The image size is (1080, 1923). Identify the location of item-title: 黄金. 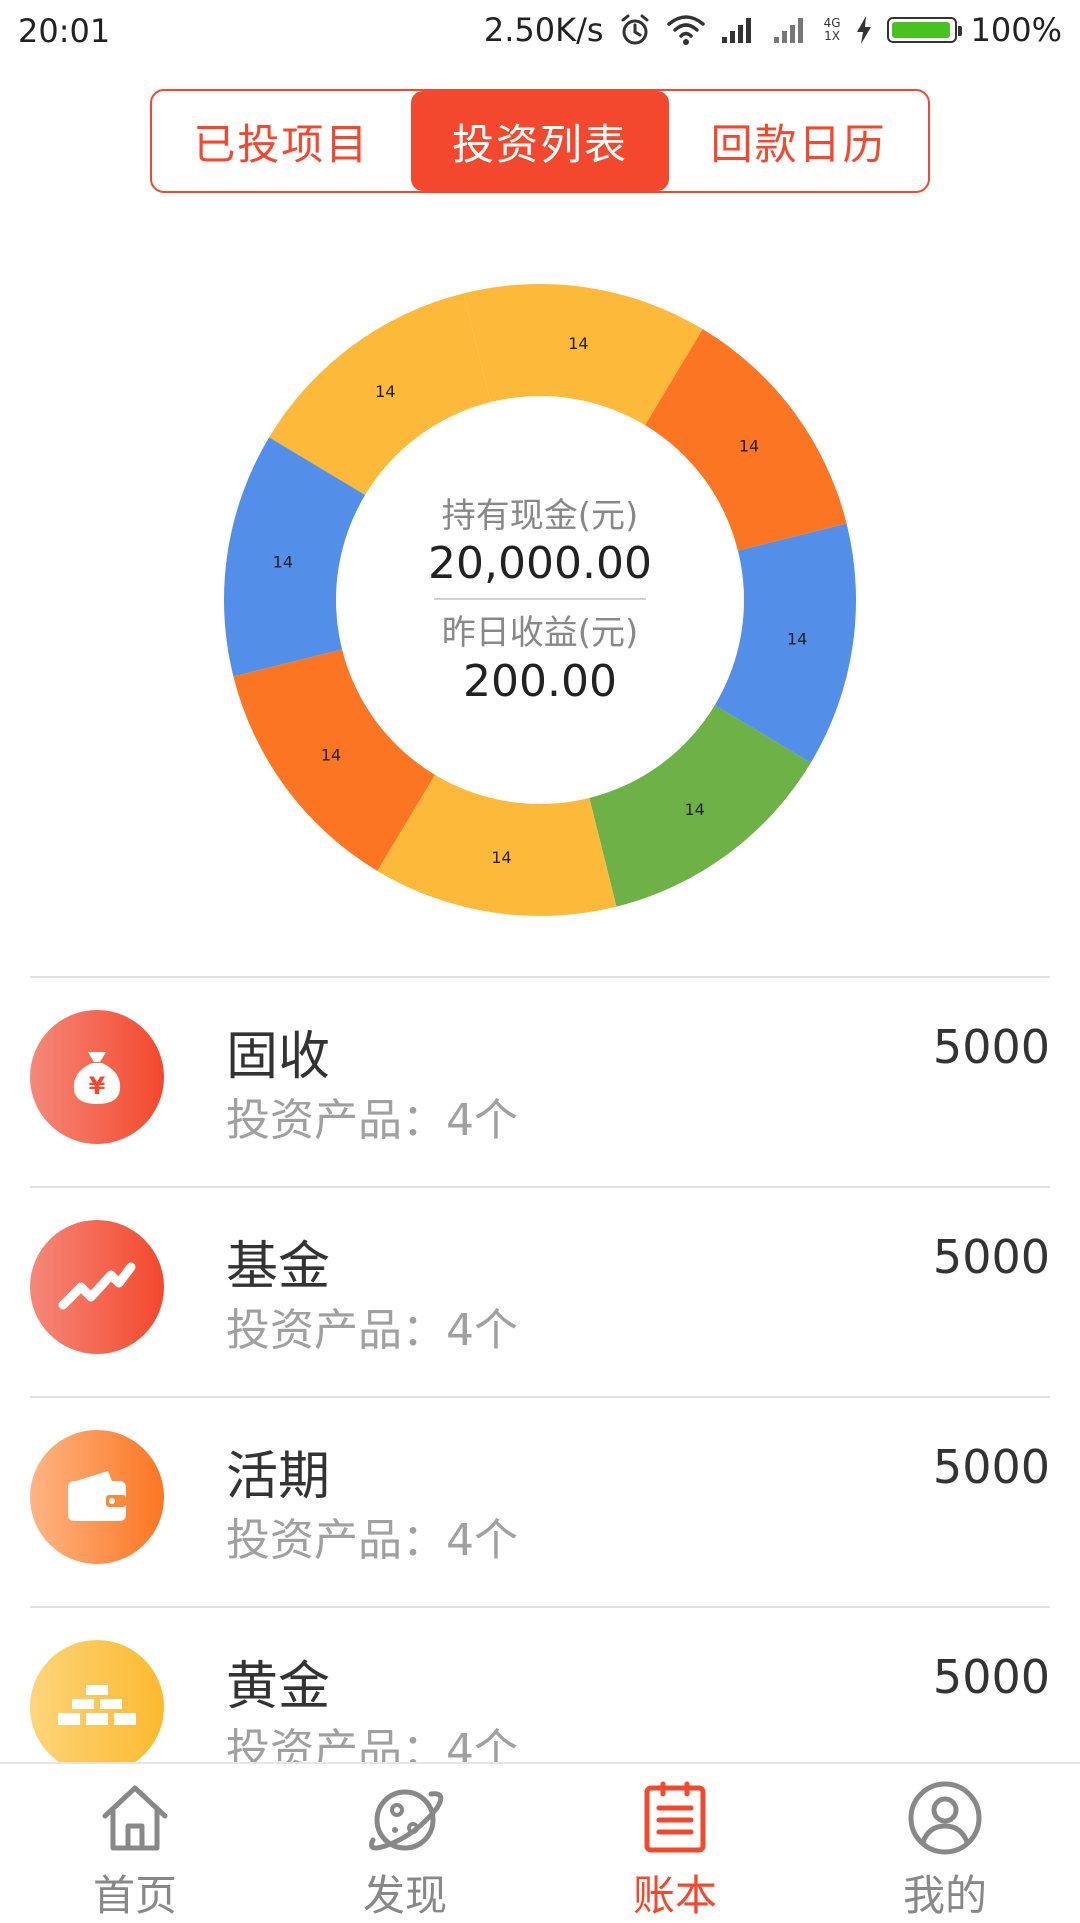
(278, 1687).